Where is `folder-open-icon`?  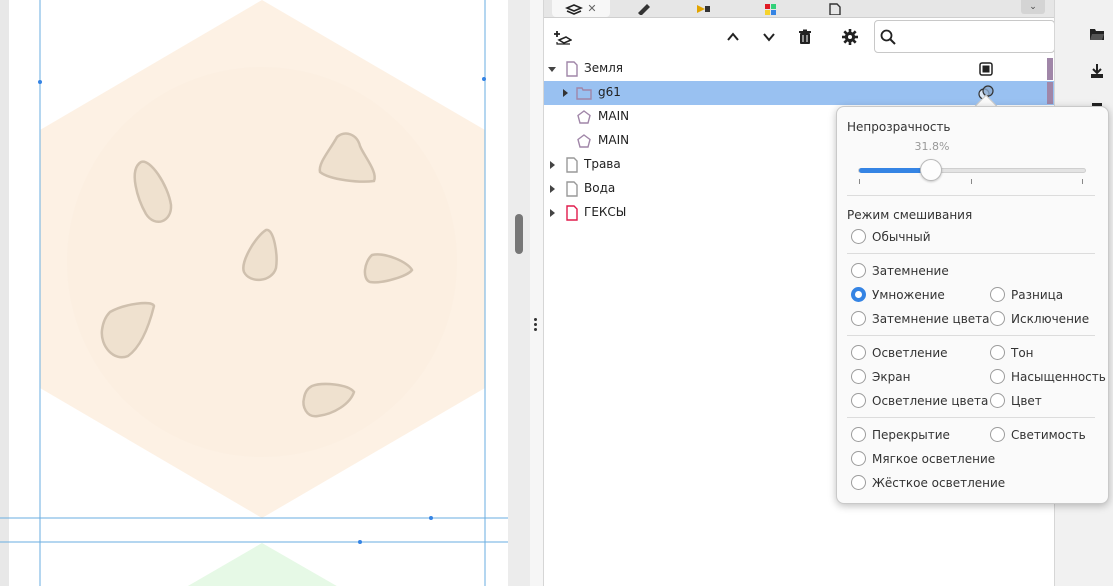
folder-open-icon is located at coordinates (1097, 34).